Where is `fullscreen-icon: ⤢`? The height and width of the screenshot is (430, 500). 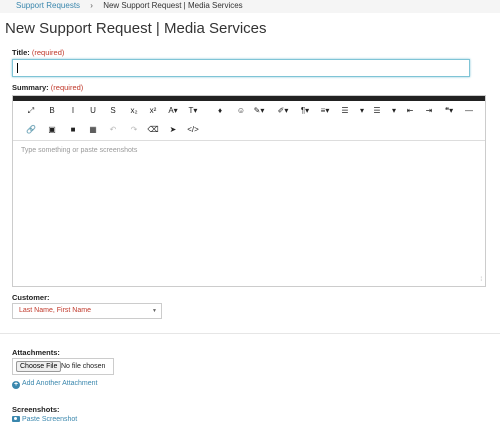 fullscreen-icon: ⤢ is located at coordinates (31, 111).